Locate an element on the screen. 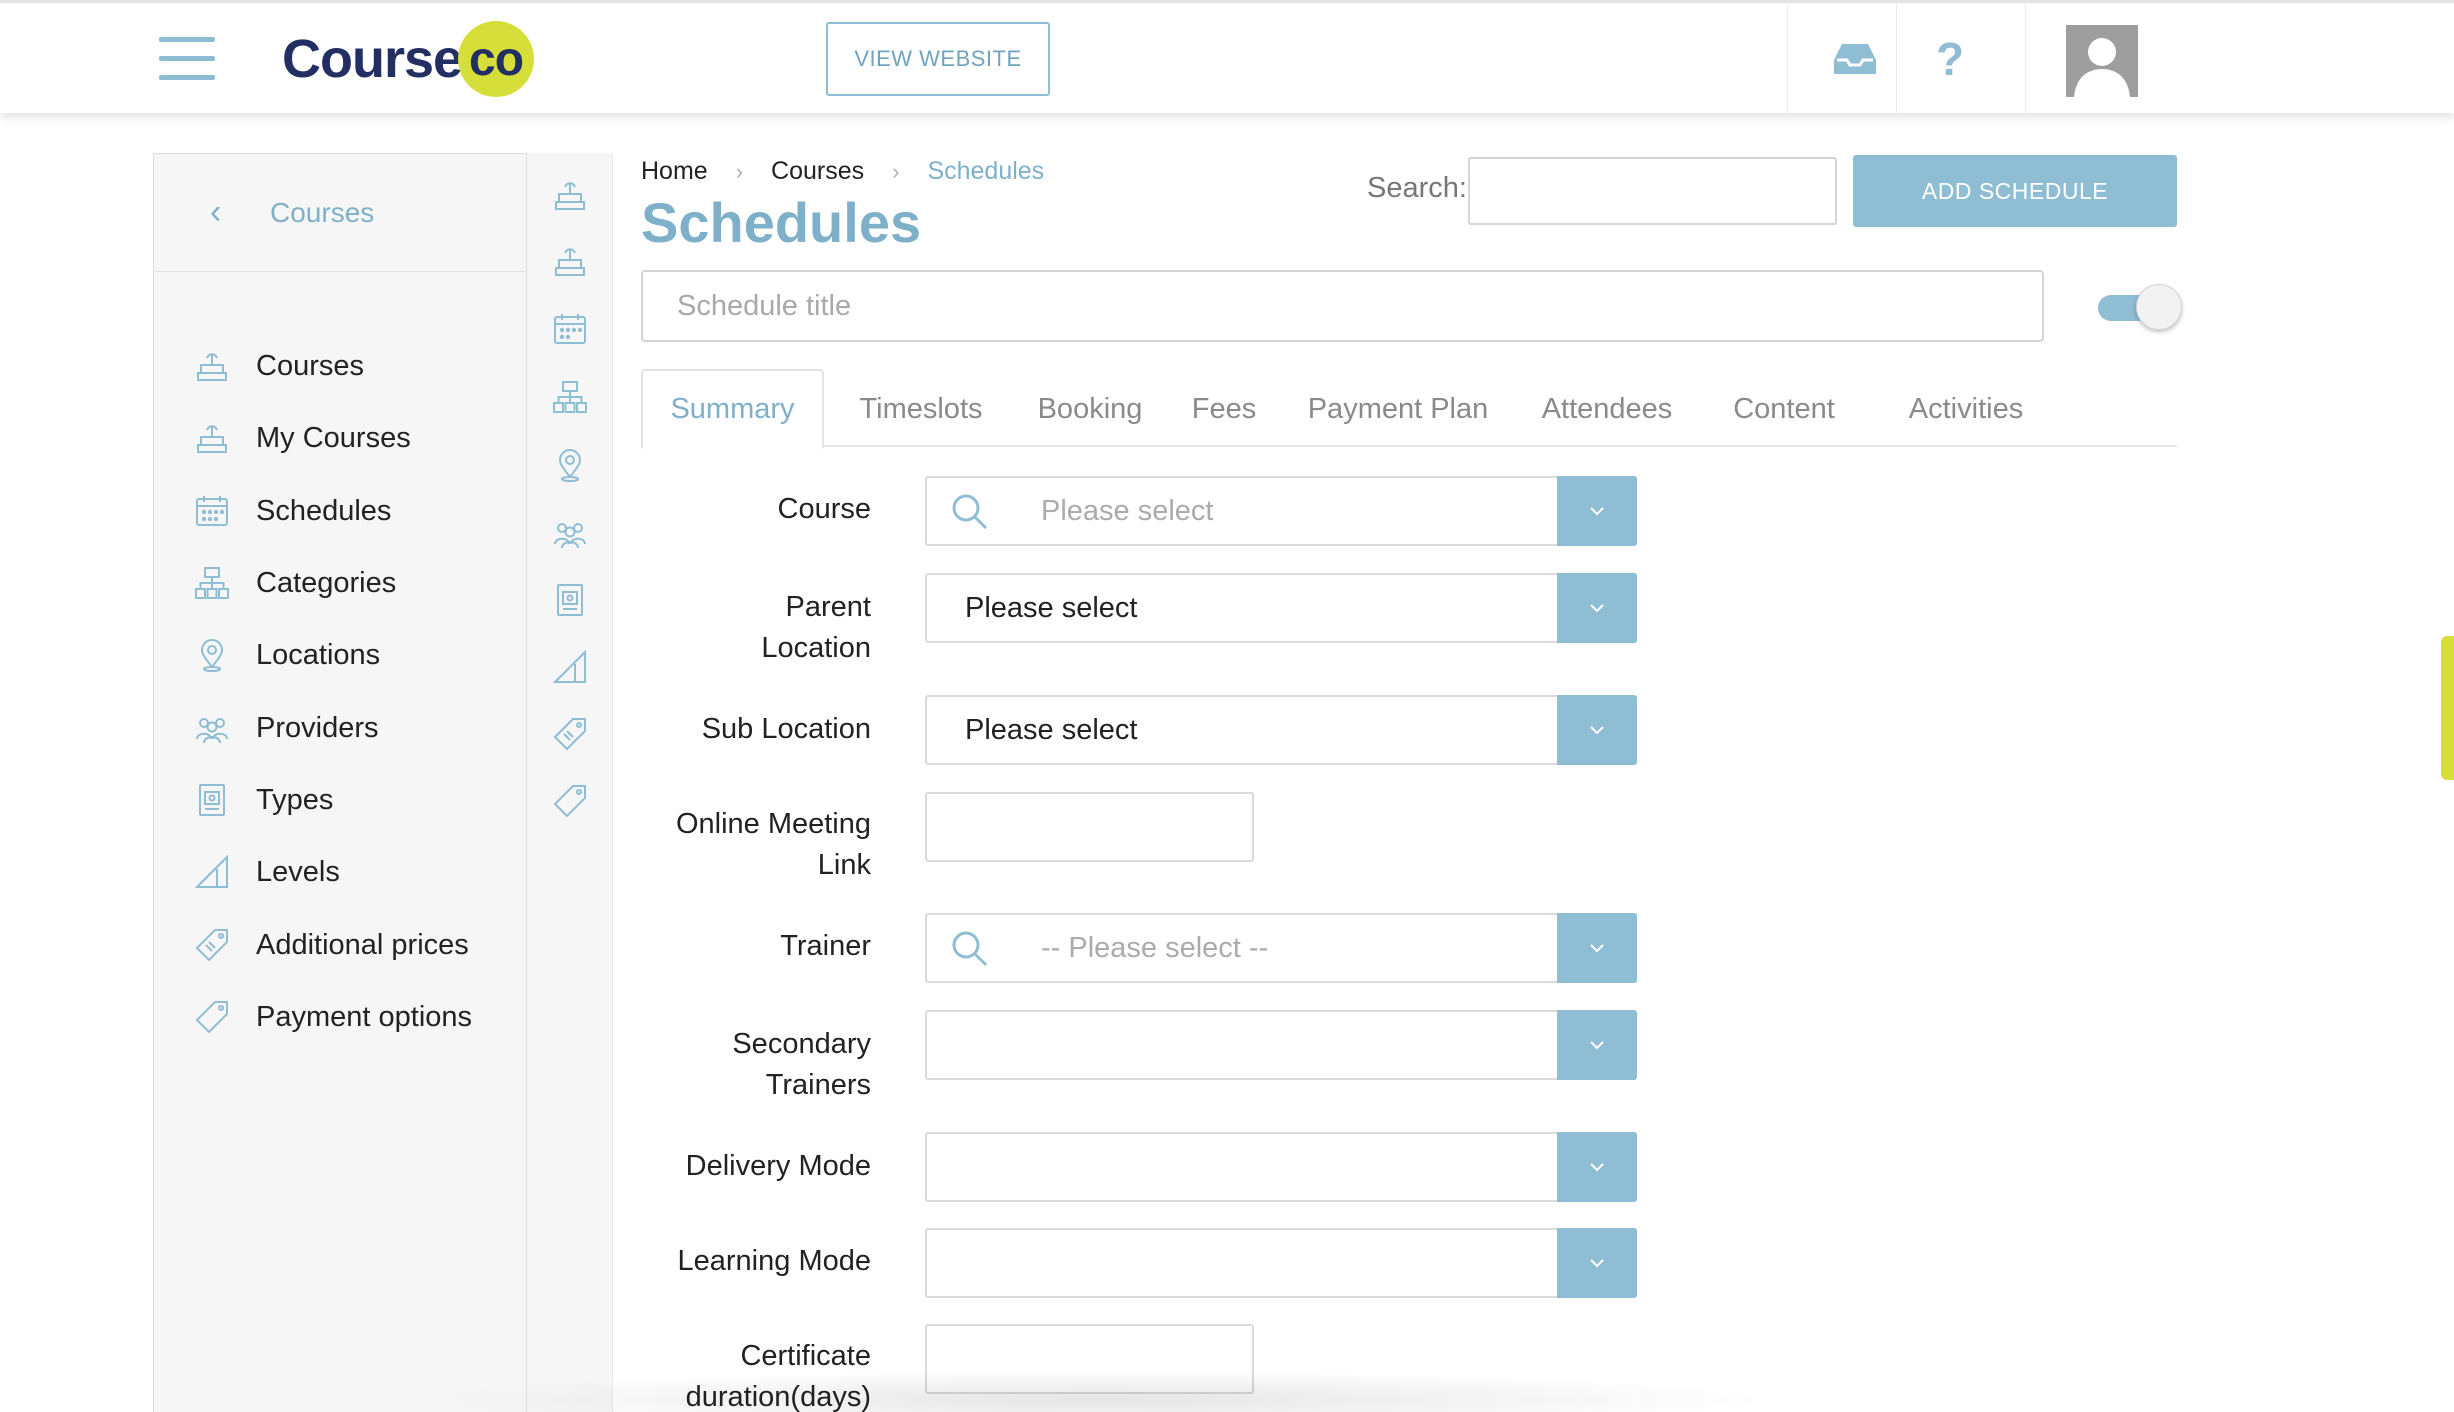 The width and height of the screenshot is (2454, 1412). location-pin-icon is located at coordinates (570, 465).